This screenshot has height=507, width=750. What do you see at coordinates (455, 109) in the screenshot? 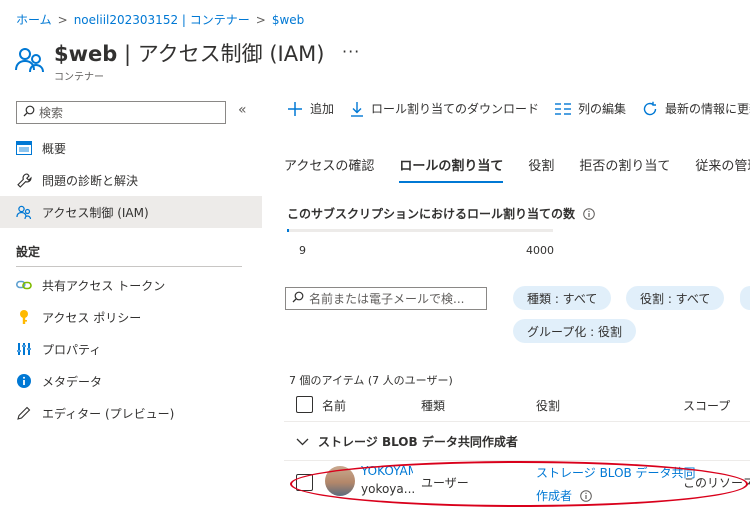
I see `download-label: ロール割り当てのダウンロード` at bounding box center [455, 109].